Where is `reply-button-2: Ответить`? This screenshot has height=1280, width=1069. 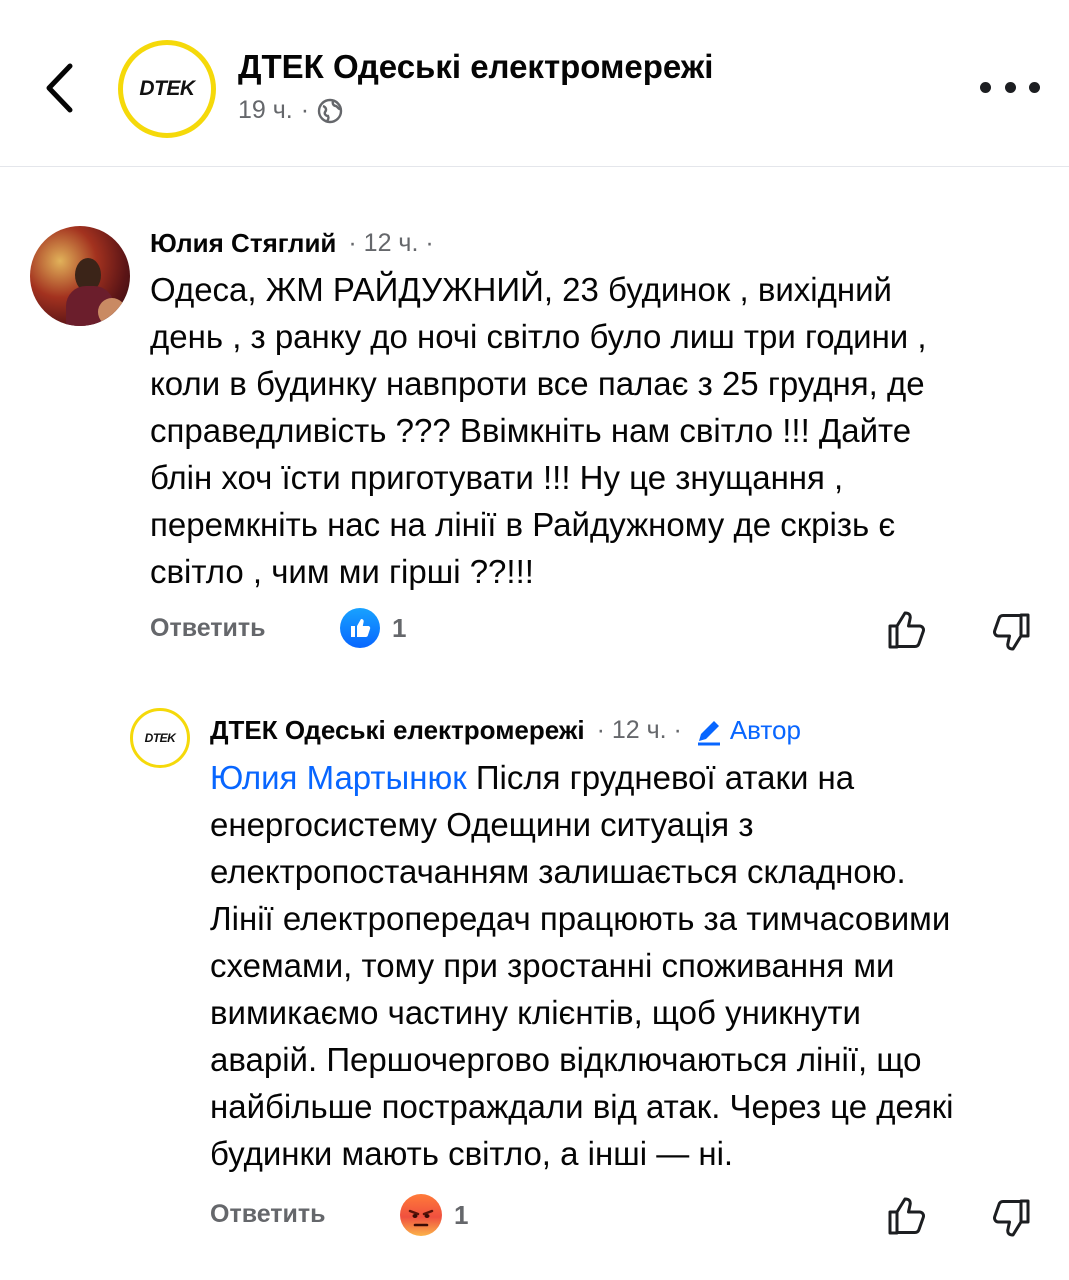 reply-button-2: Ответить is located at coordinates (268, 1214).